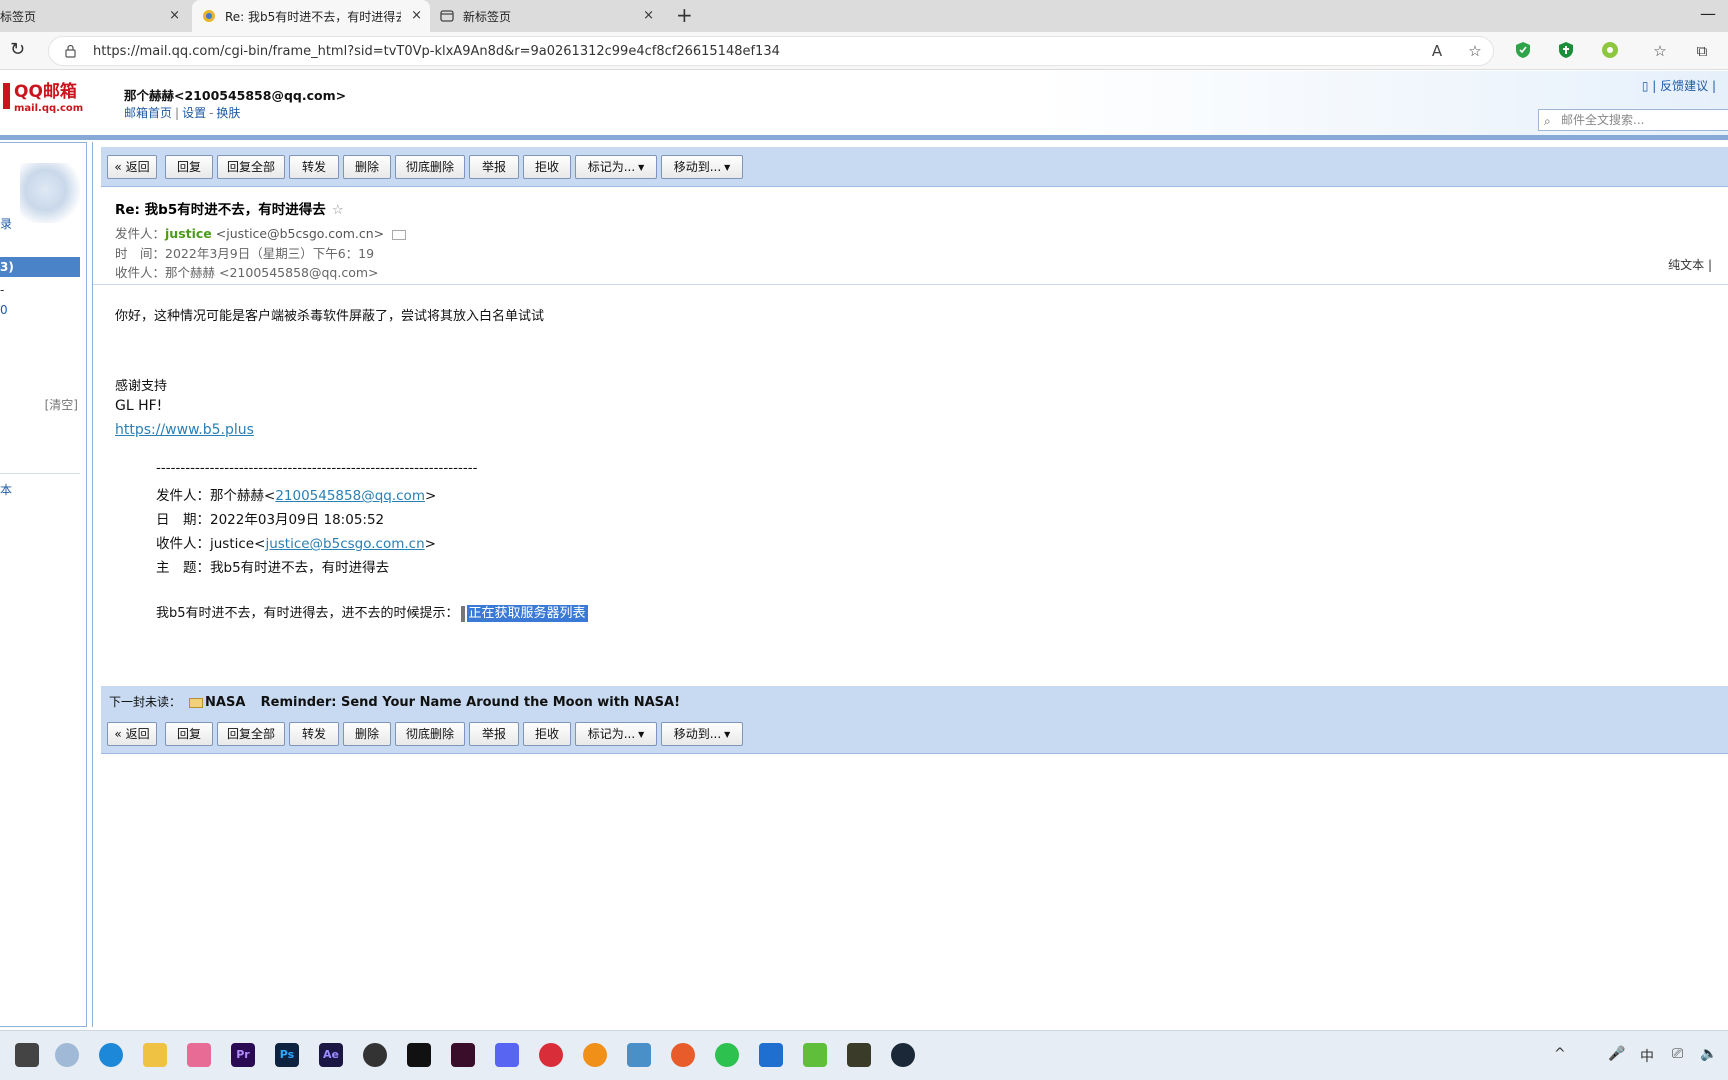 The height and width of the screenshot is (1080, 1728). I want to click on orange-app-icon, so click(683, 1055).